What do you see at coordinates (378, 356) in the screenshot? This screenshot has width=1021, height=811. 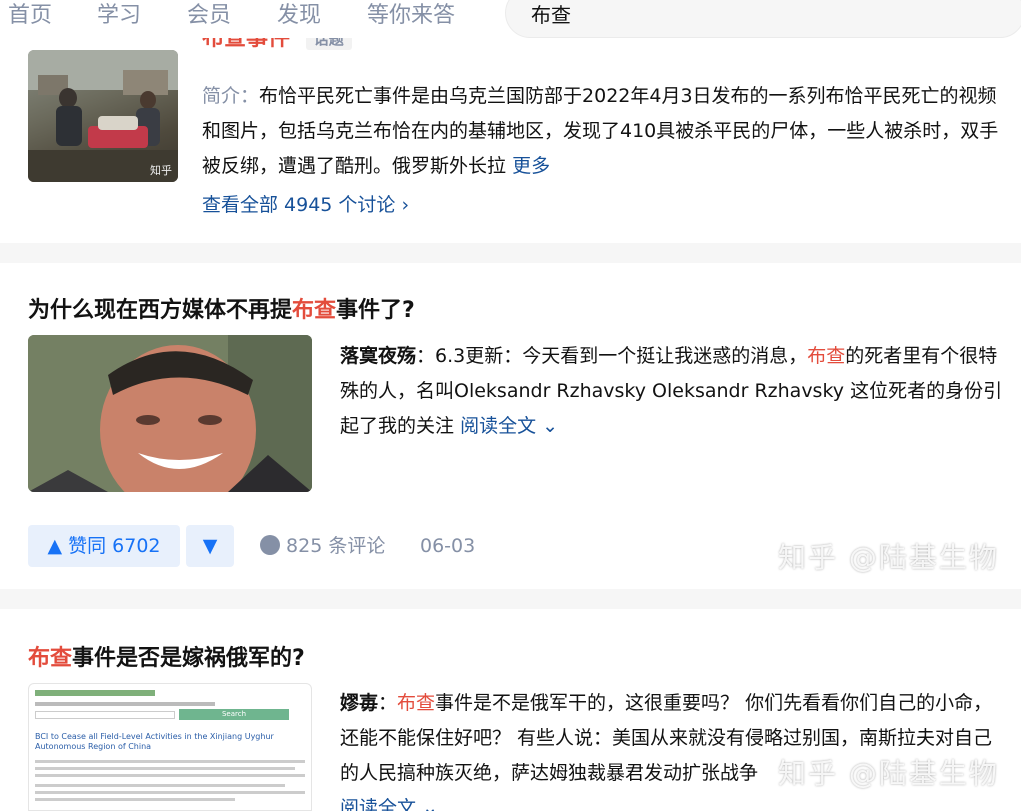 I see `author-name: 落寞夜殇` at bounding box center [378, 356].